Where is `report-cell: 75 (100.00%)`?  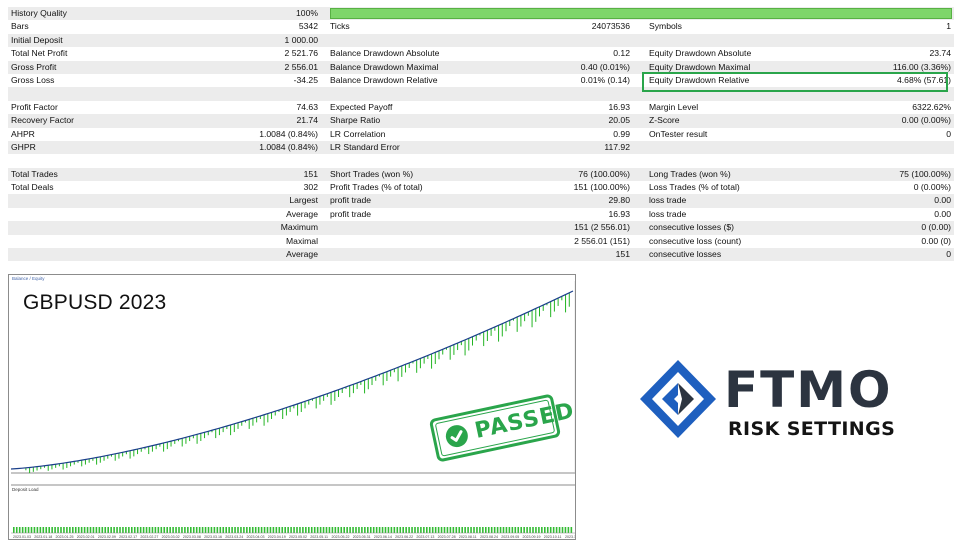
report-cell: 75 (100.00%) is located at coordinates (925, 173).